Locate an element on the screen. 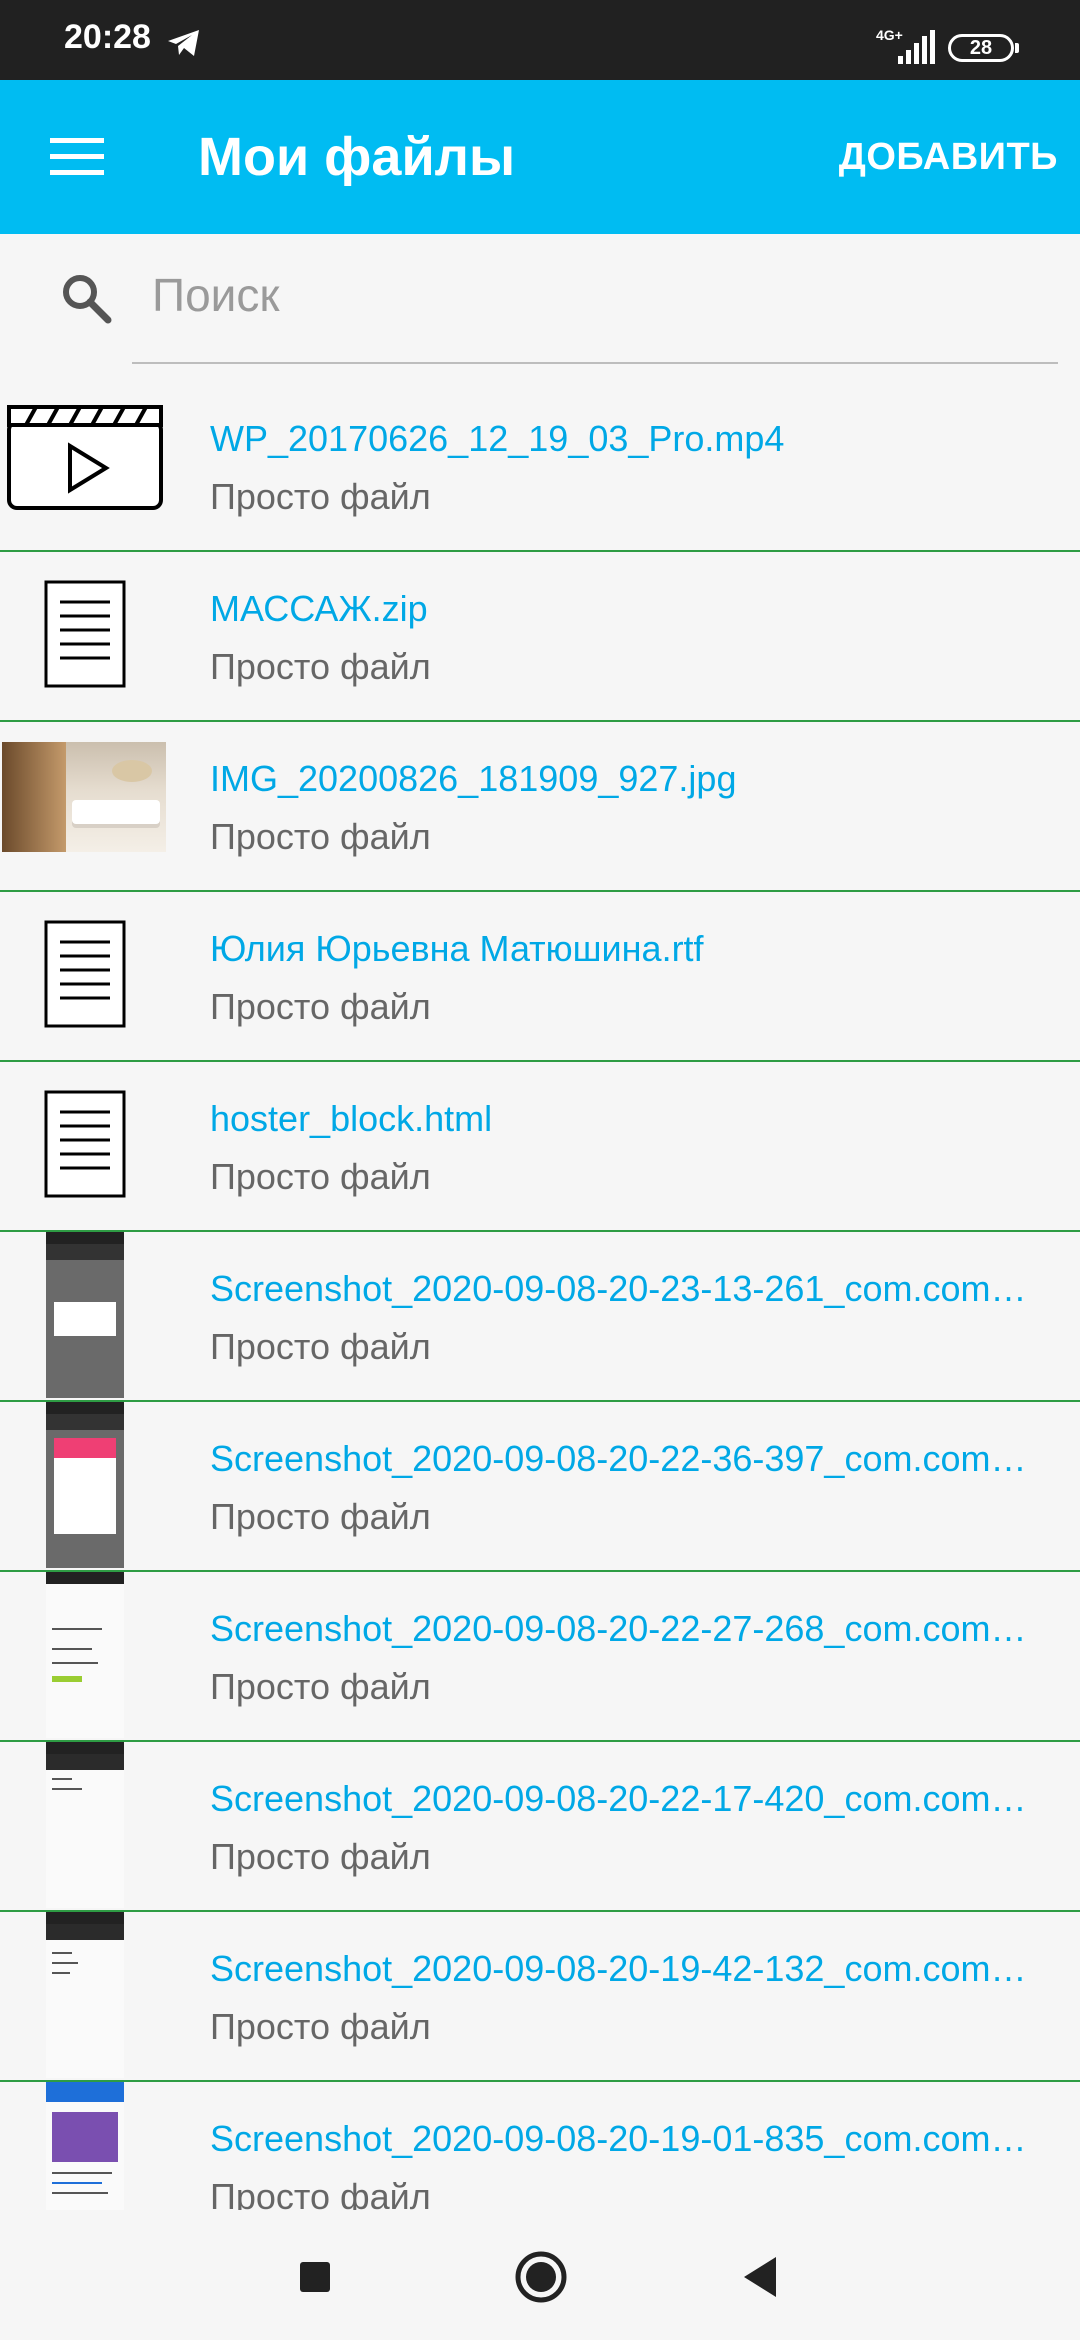  file-name: МАССАЖ.zip is located at coordinates (319, 608).